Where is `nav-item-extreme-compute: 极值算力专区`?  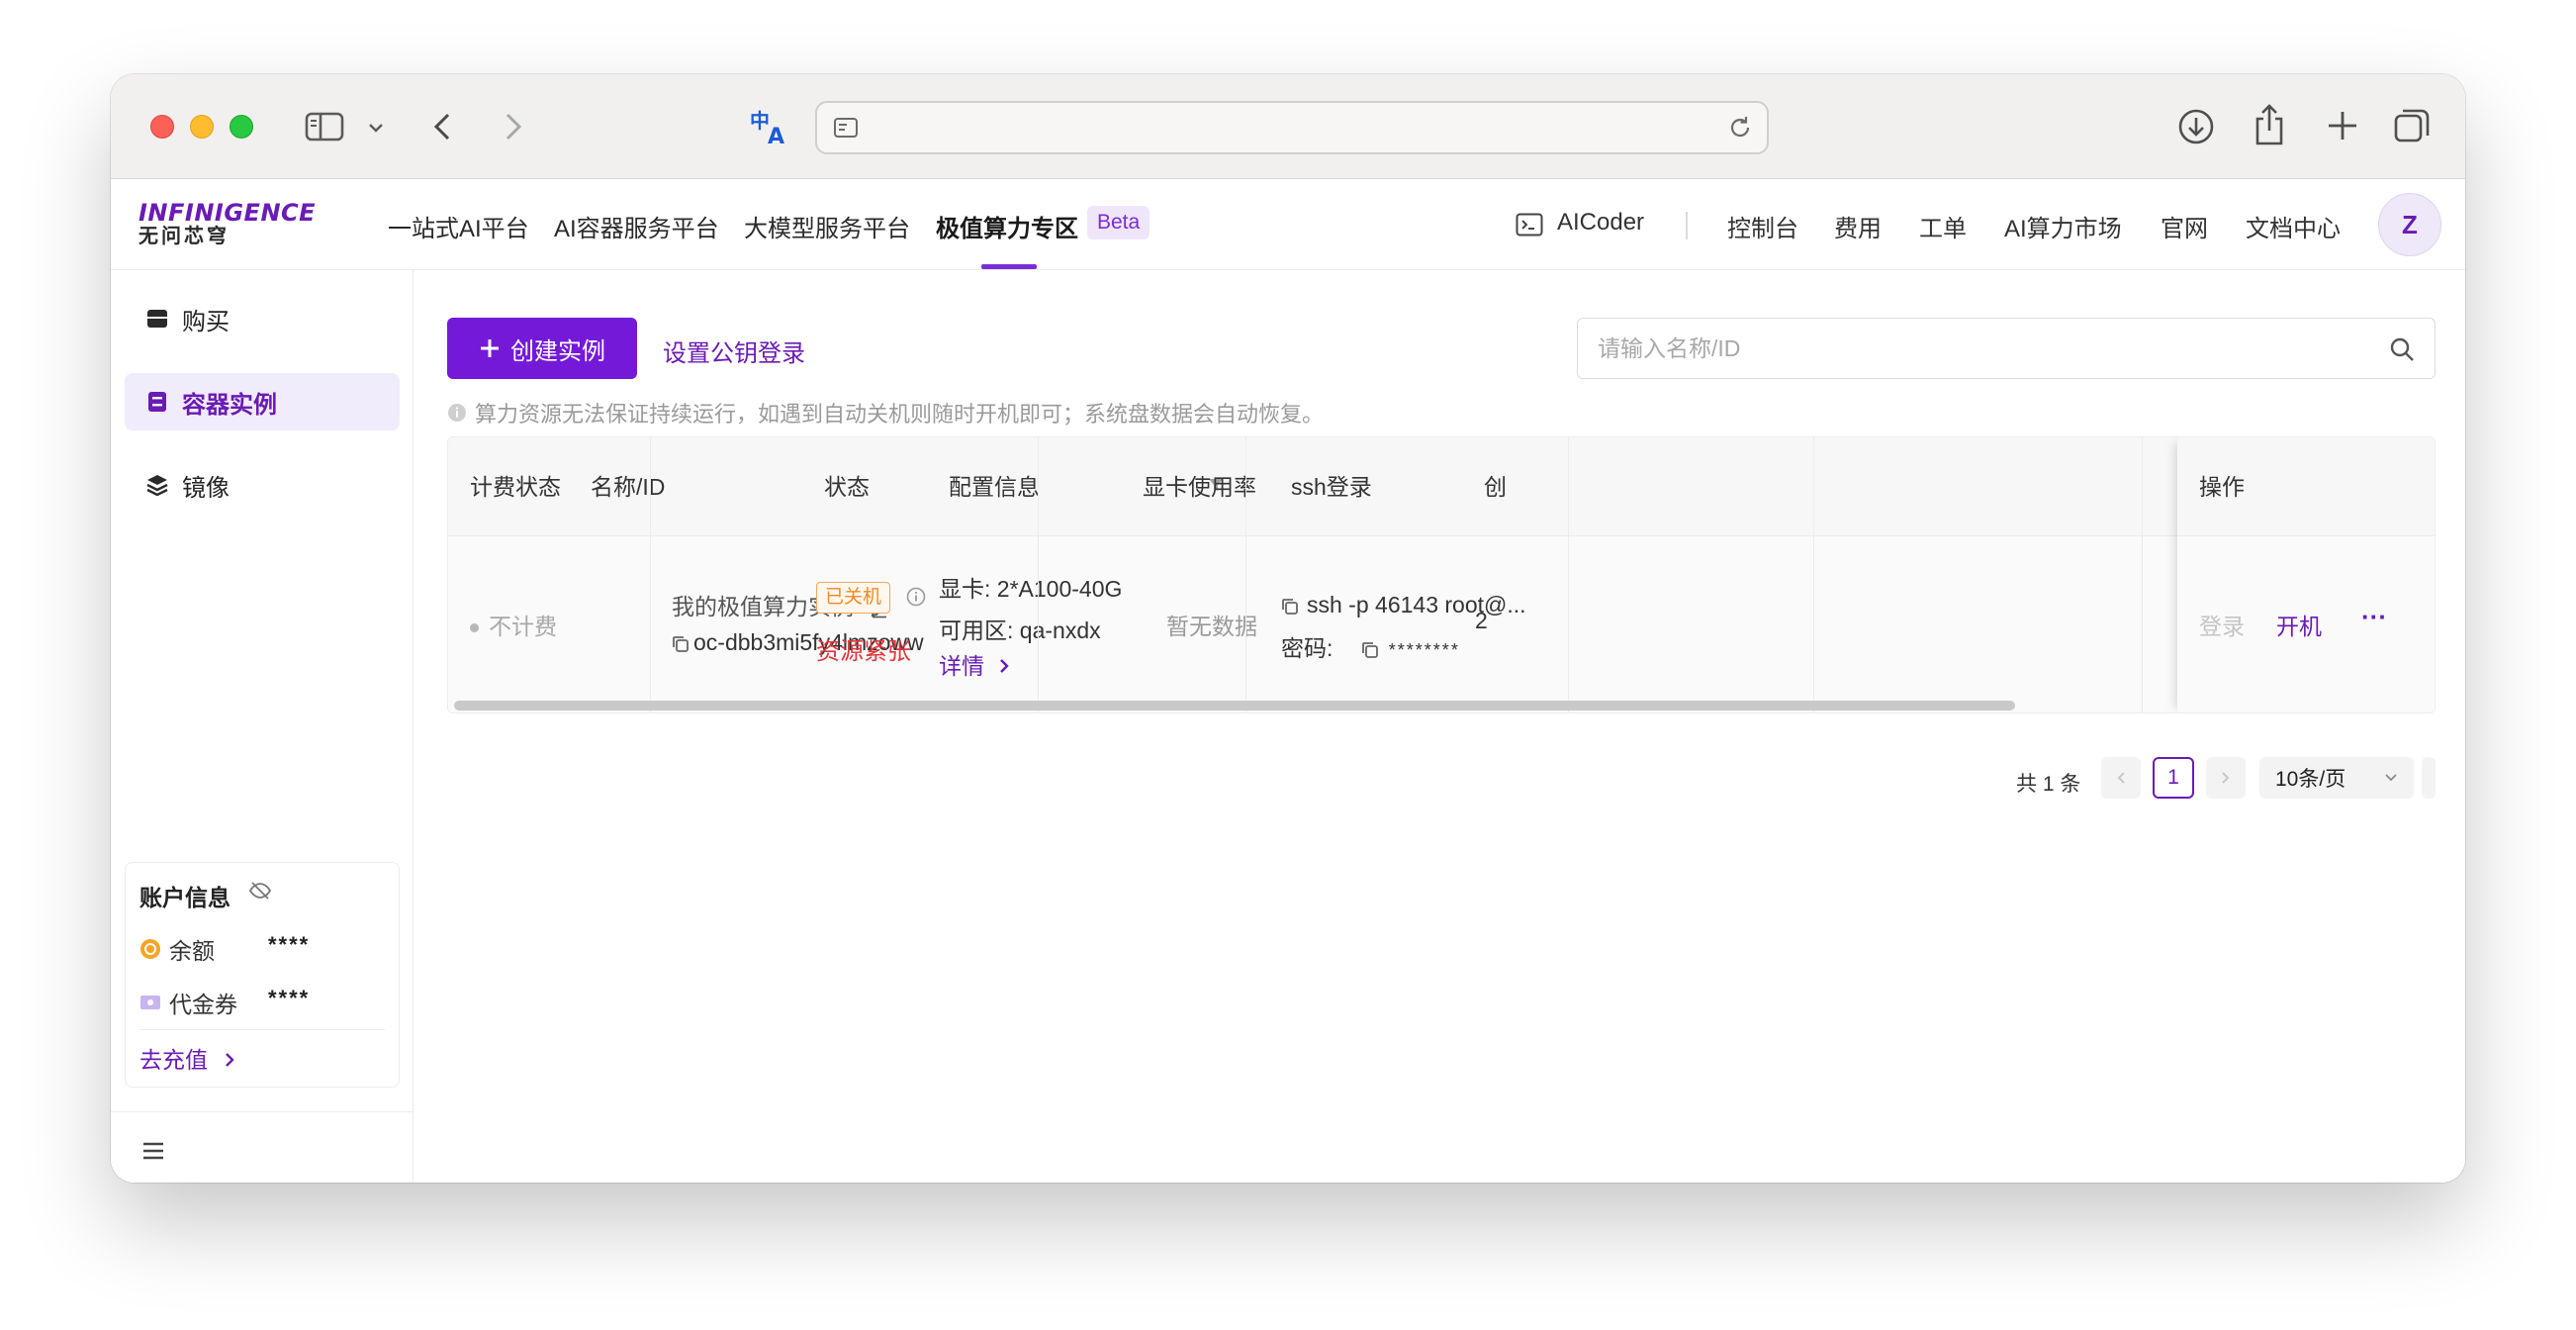 nav-item-extreme-compute: 极值算力专区 is located at coordinates (1007, 226).